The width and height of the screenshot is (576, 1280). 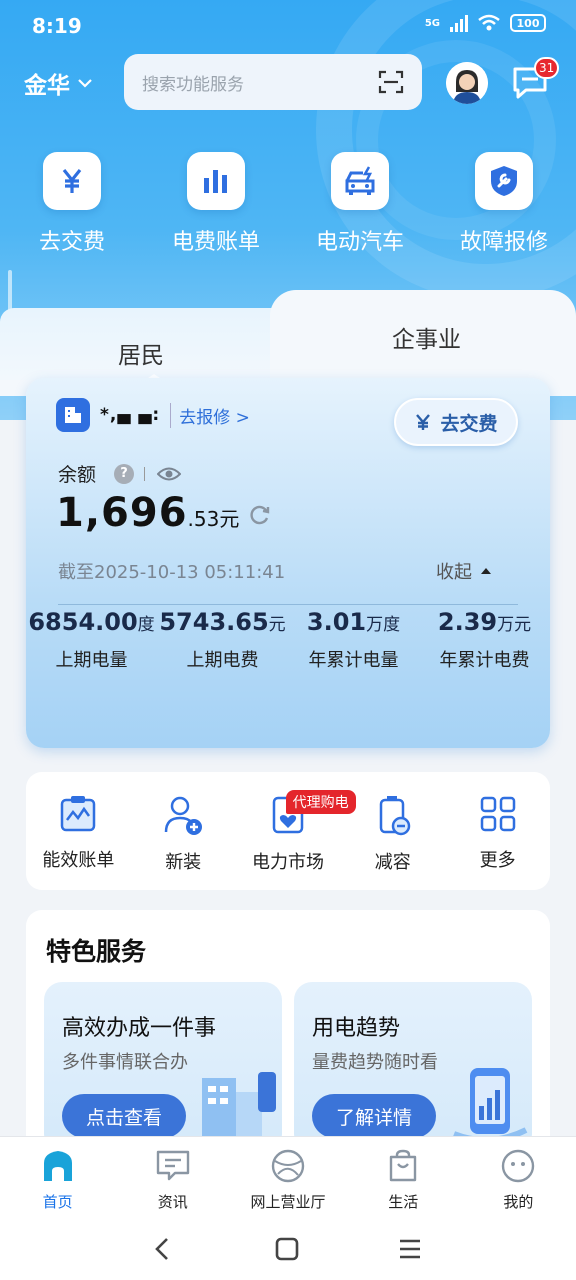 I want to click on view-button: 点击查看, so click(x=124, y=1116).